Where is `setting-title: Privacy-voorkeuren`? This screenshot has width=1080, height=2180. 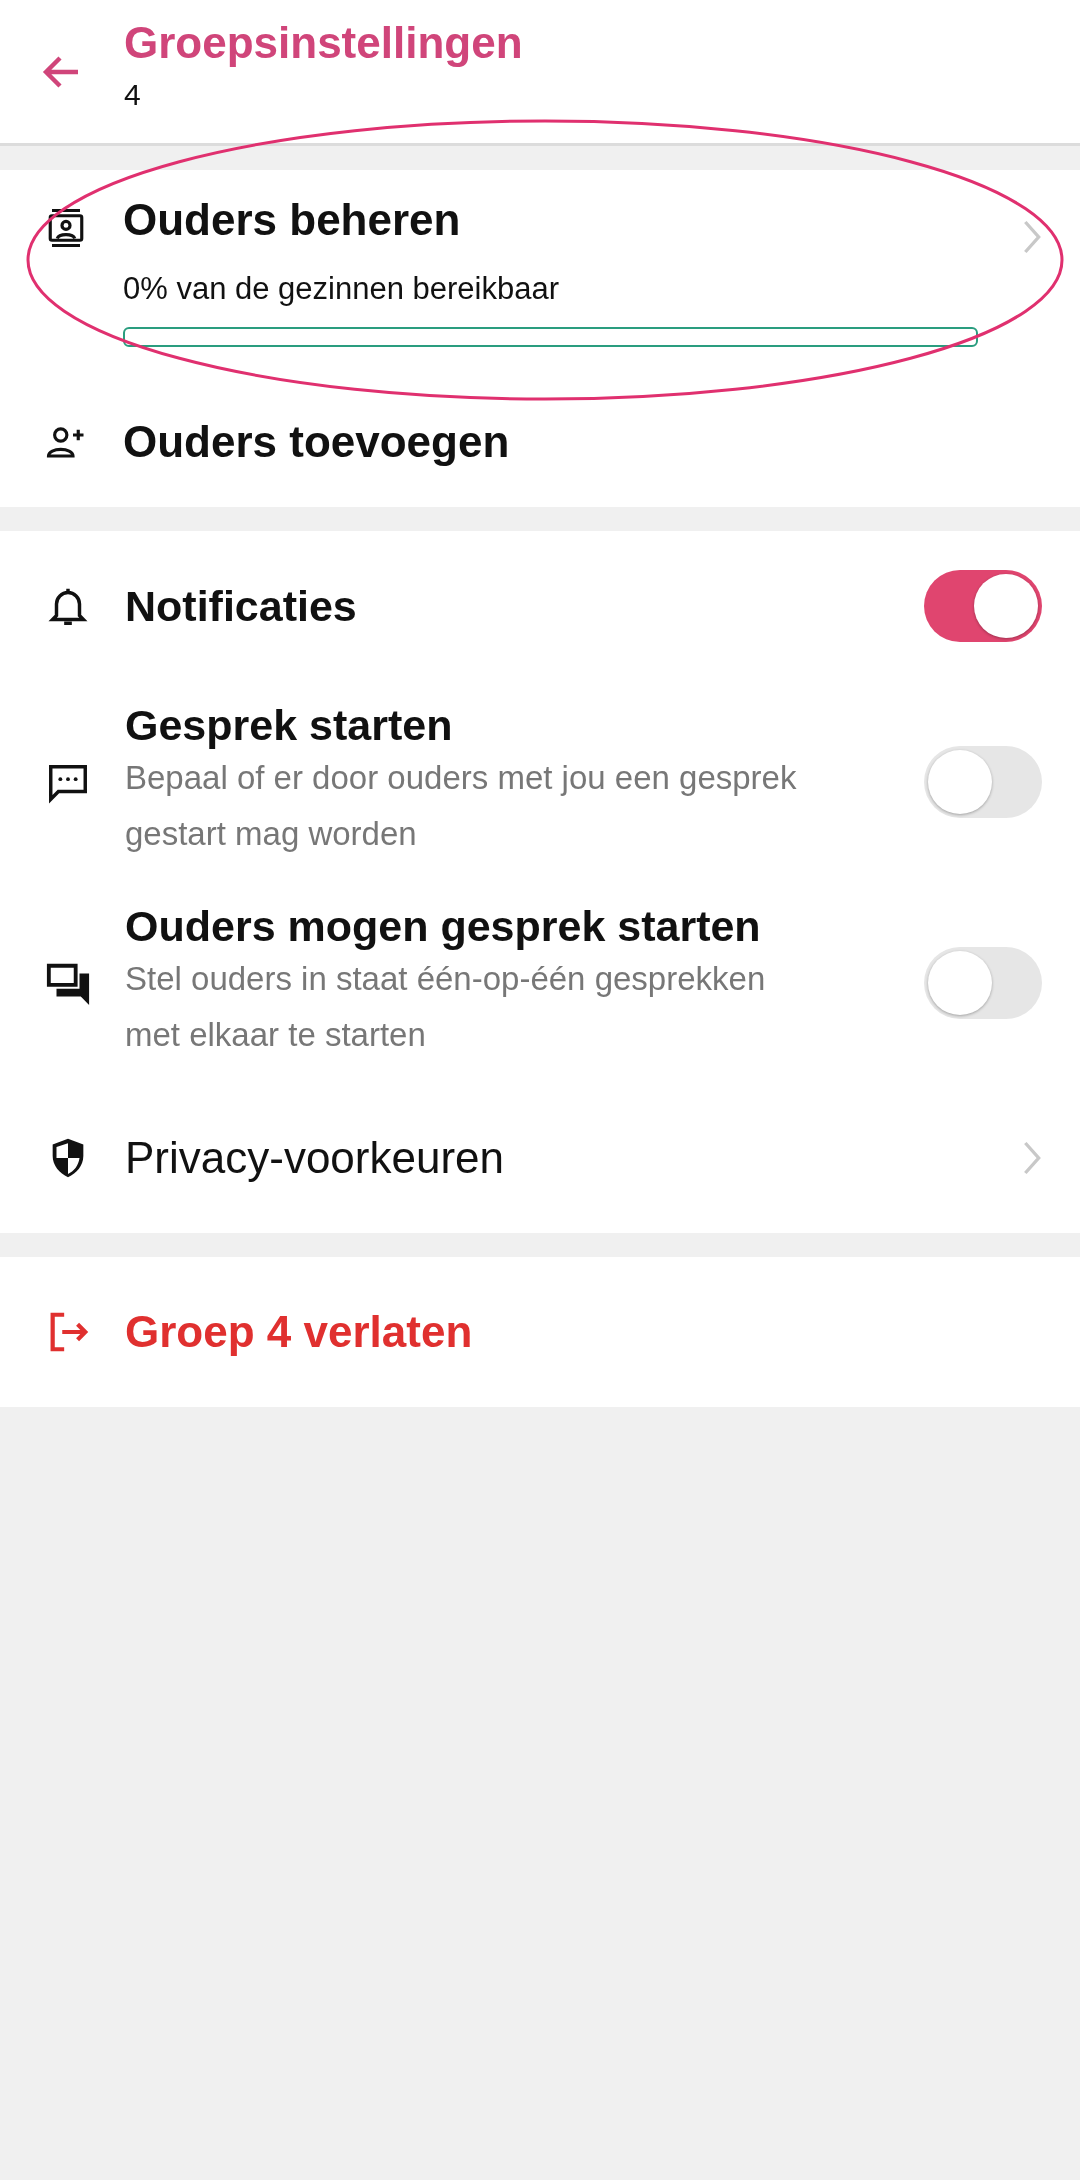
setting-title: Privacy-voorkeuren is located at coordinates (573, 1158).